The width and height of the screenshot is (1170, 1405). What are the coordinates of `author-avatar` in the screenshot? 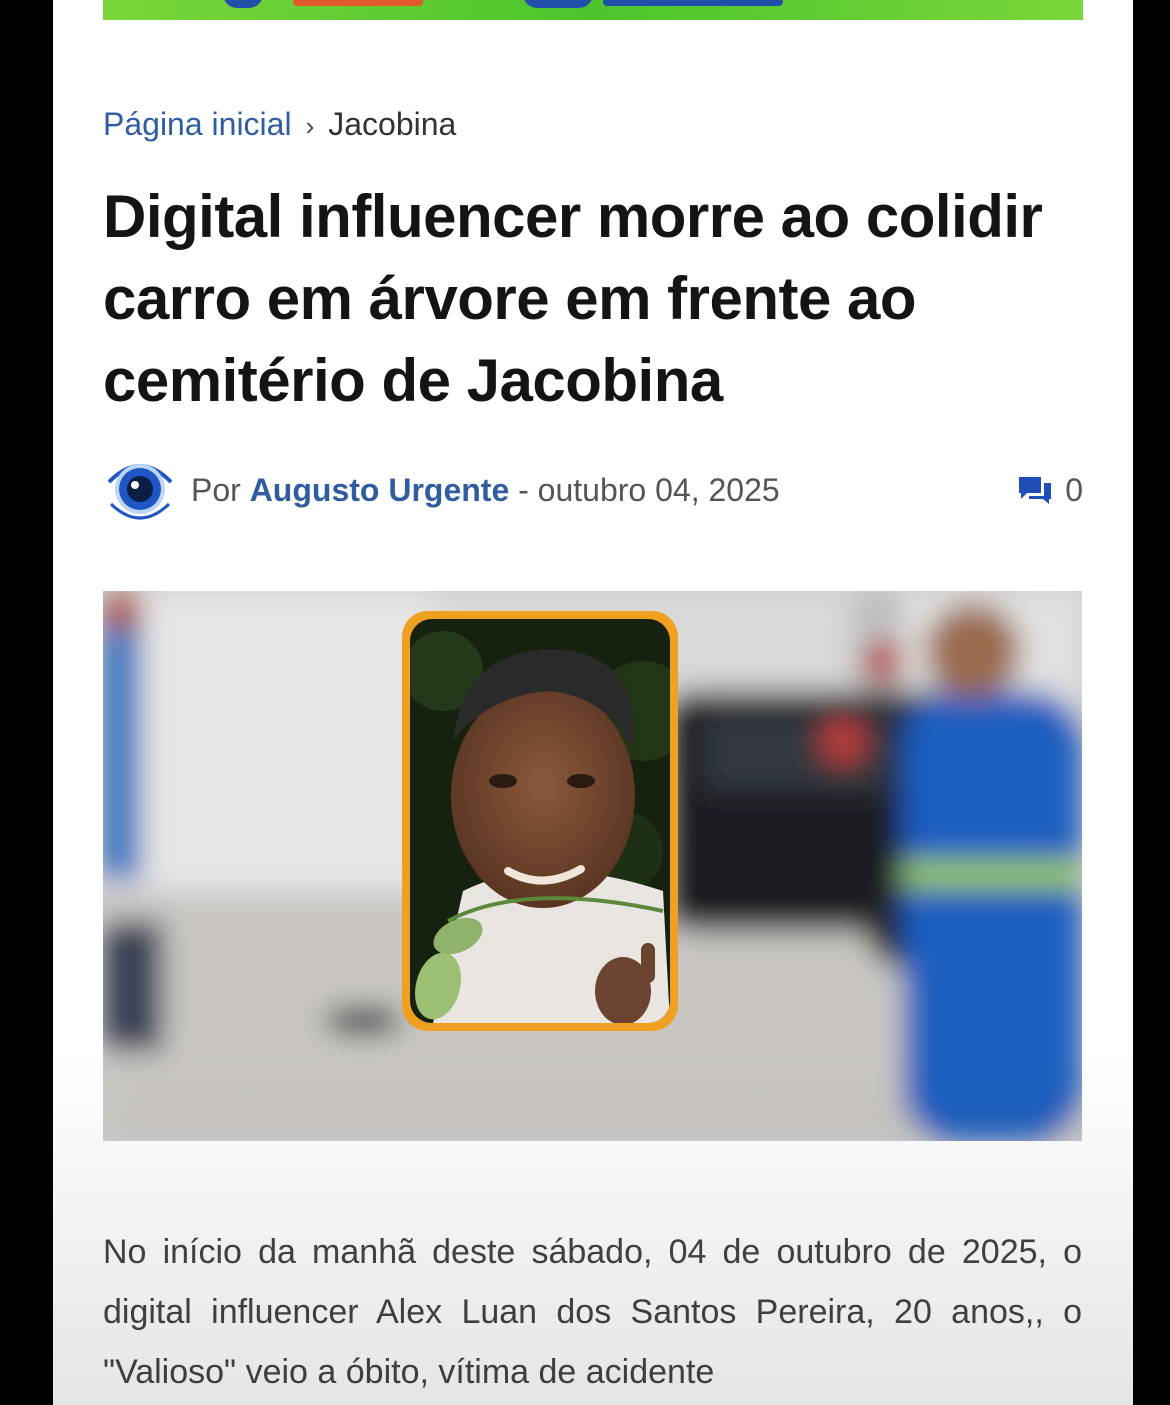 It's located at (140, 489).